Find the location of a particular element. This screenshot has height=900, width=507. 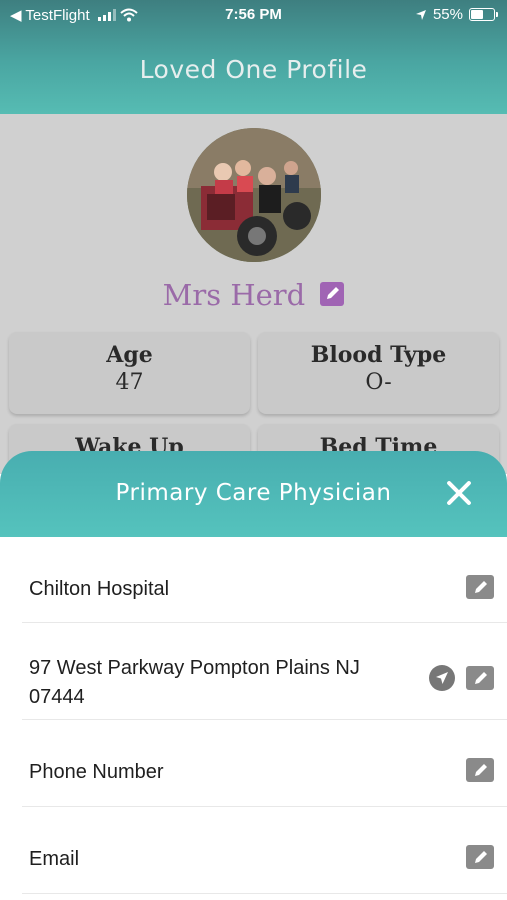

location-arrow-icon is located at coordinates (420, 14).